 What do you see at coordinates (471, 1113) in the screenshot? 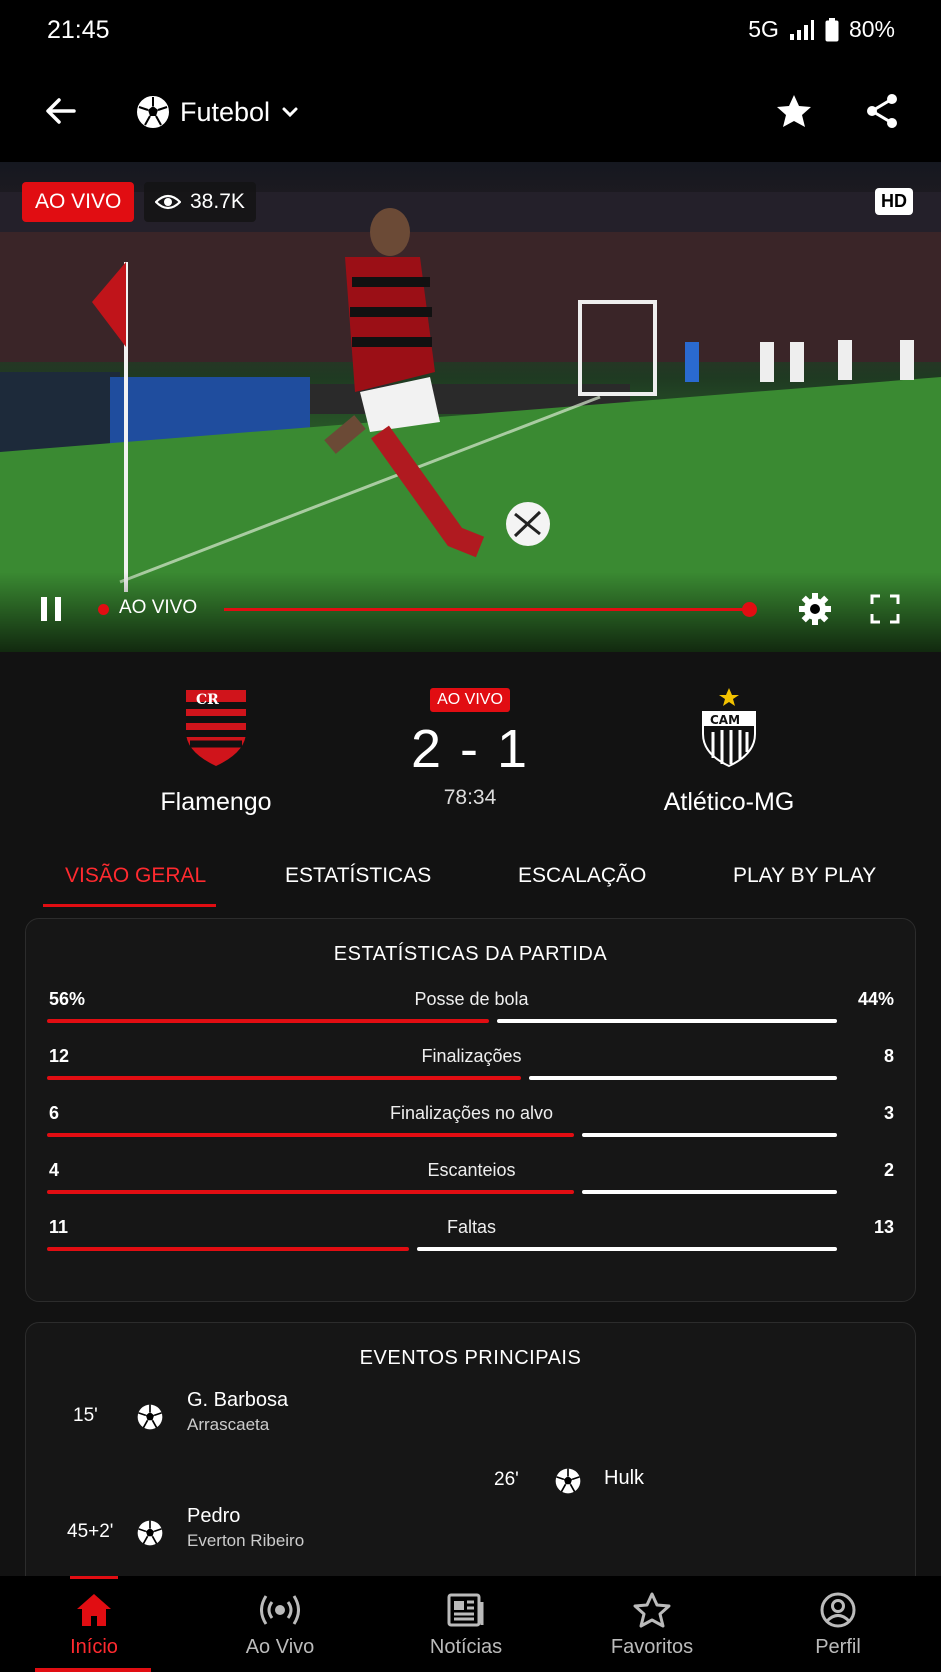
I see `stat-label: Finalizações no alvo` at bounding box center [471, 1113].